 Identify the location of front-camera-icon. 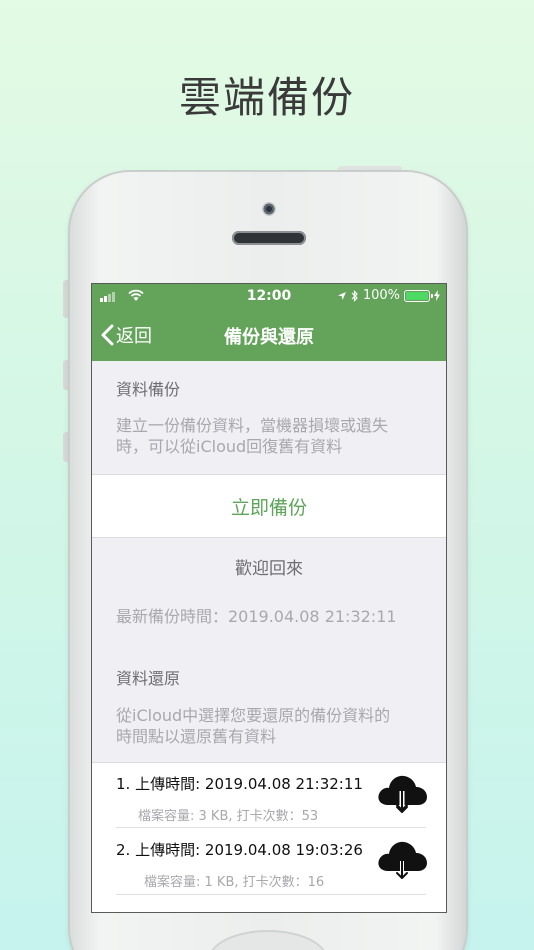
(269, 209).